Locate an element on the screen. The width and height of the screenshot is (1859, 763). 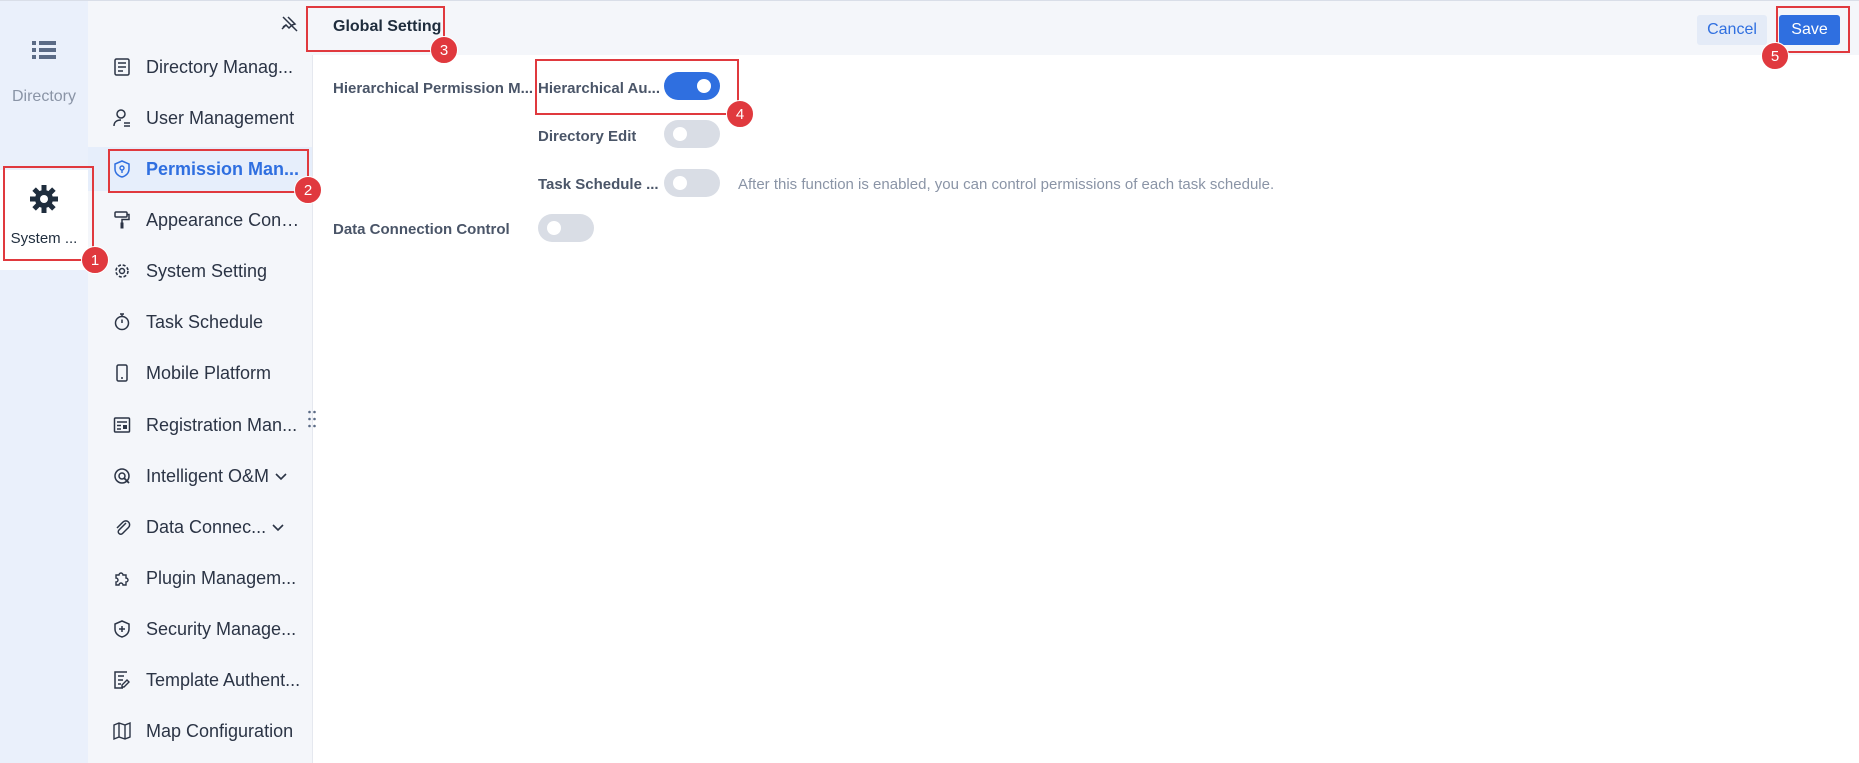
task-schedule-toggle is located at coordinates (692, 183).